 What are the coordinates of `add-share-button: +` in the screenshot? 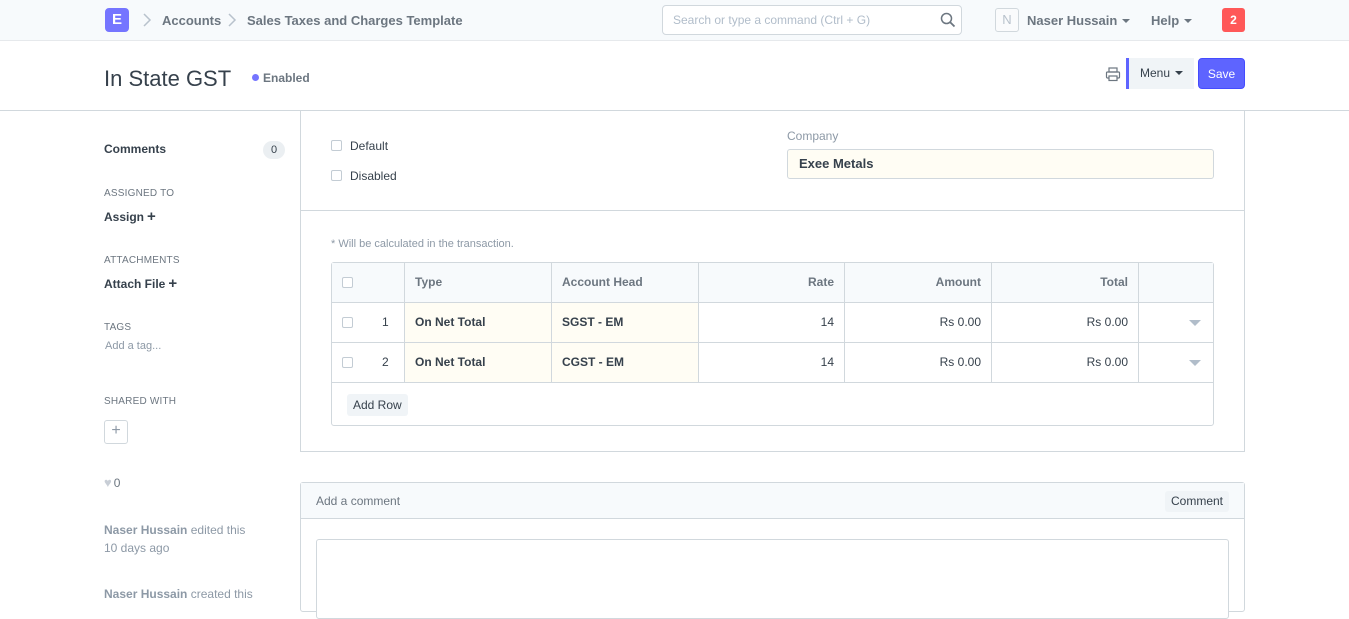 It's located at (116, 432).